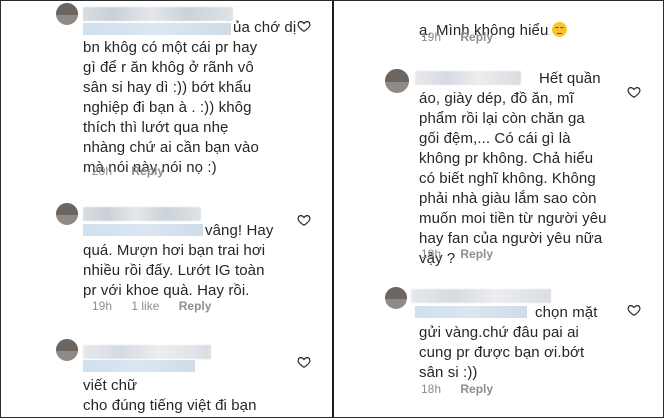 This screenshot has height=418, width=664. I want to click on pensive-face-emoji, so click(560, 29).